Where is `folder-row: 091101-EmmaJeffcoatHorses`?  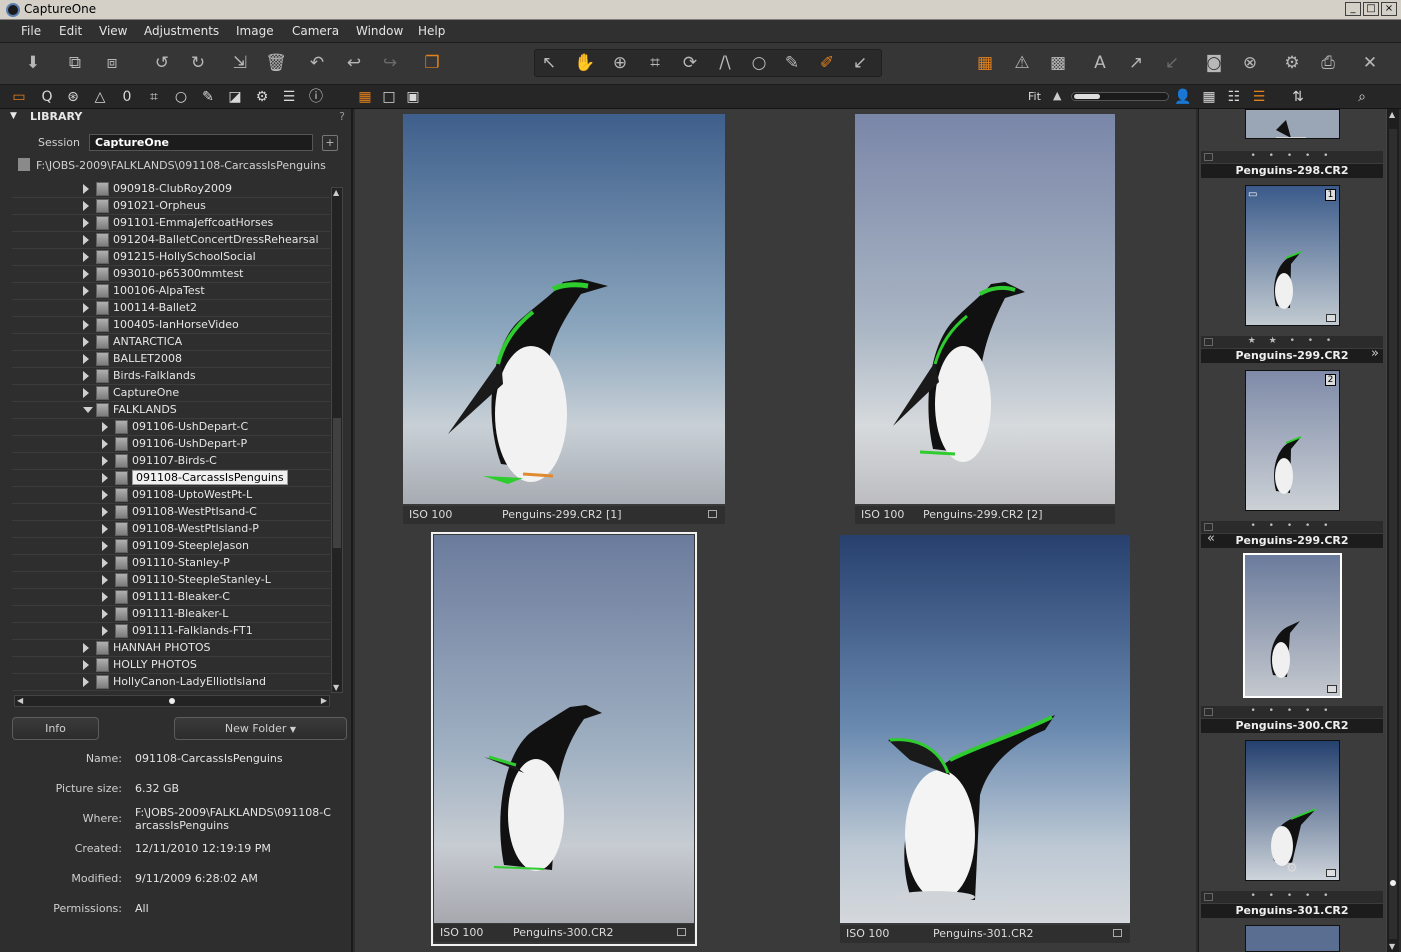 folder-row: 091101-EmmaJeffcoatHorses is located at coordinates (171, 223).